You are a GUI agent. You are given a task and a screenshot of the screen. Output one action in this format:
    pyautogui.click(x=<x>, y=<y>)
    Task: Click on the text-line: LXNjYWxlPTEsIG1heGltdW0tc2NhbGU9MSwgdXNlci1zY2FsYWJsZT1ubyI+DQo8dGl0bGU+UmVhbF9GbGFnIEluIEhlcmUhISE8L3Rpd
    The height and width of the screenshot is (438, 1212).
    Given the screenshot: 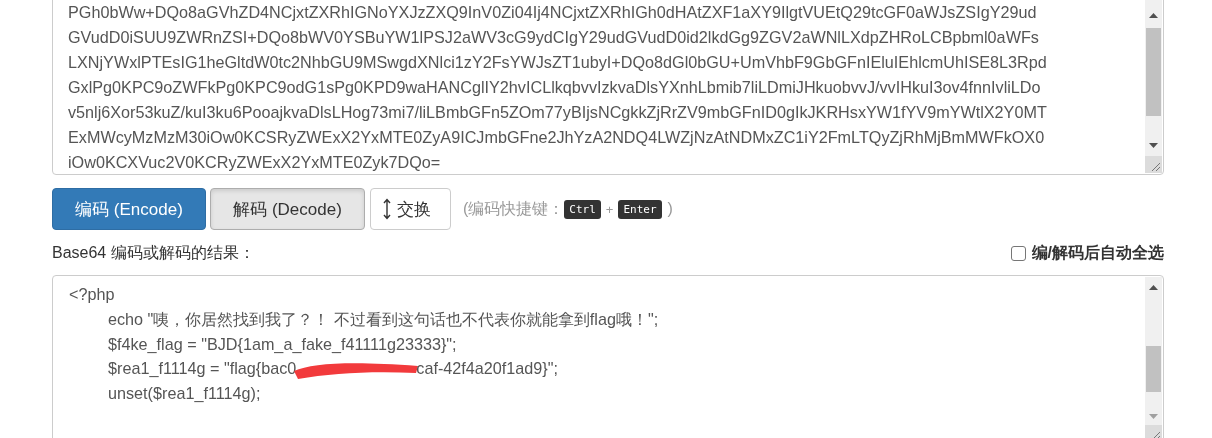 What is the action you would take?
    pyautogui.click(x=558, y=62)
    